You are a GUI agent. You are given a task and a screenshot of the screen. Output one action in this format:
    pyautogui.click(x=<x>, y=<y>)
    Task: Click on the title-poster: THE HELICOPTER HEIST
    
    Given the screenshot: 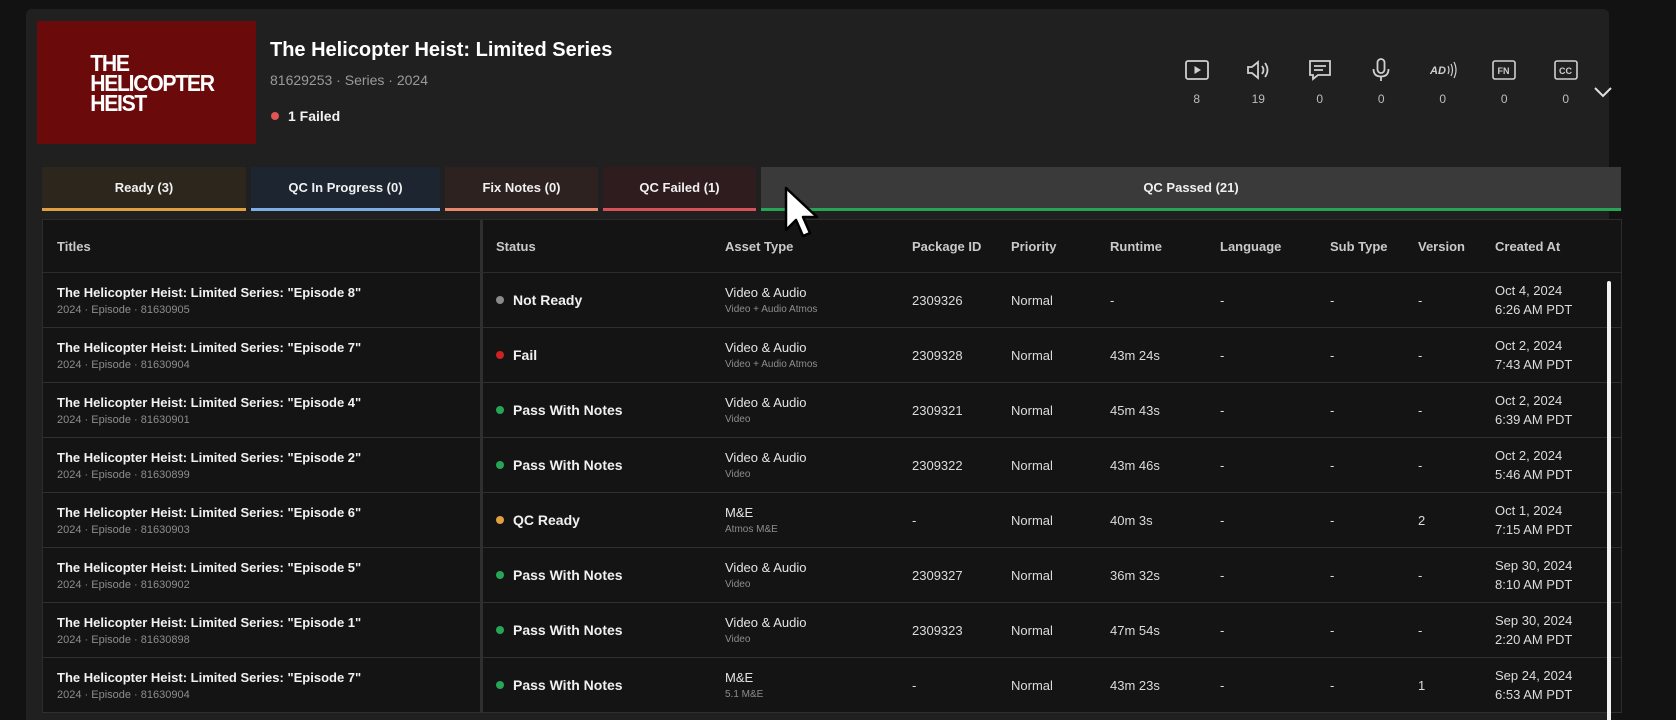 What is the action you would take?
    pyautogui.click(x=146, y=82)
    